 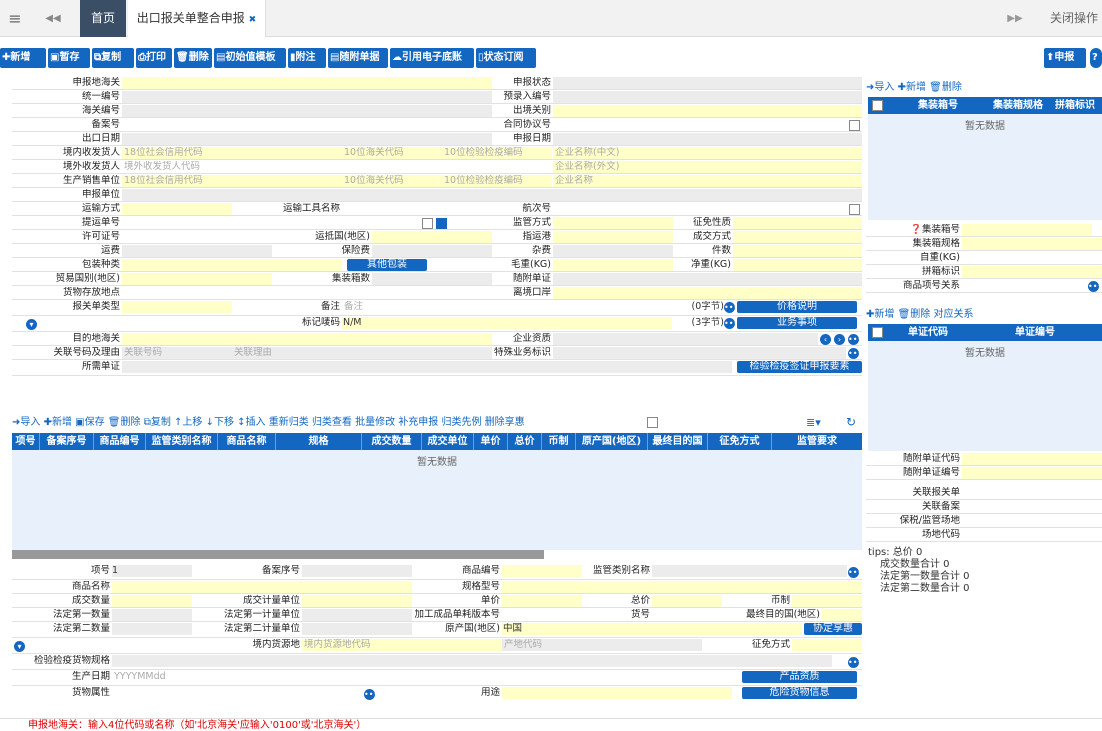 What do you see at coordinates (251, 422) in the screenshot?
I see `insert-button: ↕插入` at bounding box center [251, 422].